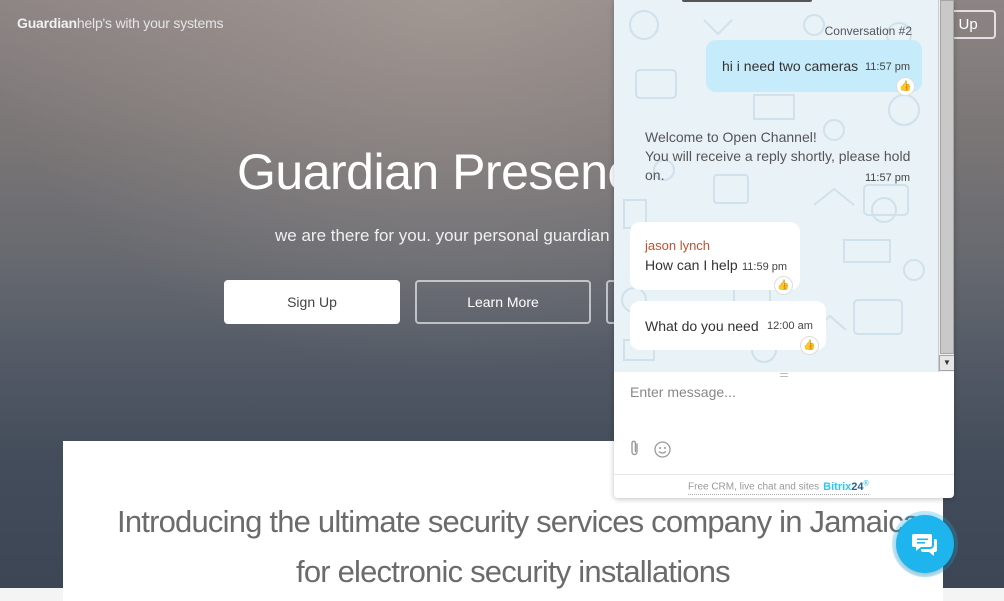 This screenshot has height=601, width=1004. What do you see at coordinates (765, 267) in the screenshot?
I see `message-time: 11:59 pm` at bounding box center [765, 267].